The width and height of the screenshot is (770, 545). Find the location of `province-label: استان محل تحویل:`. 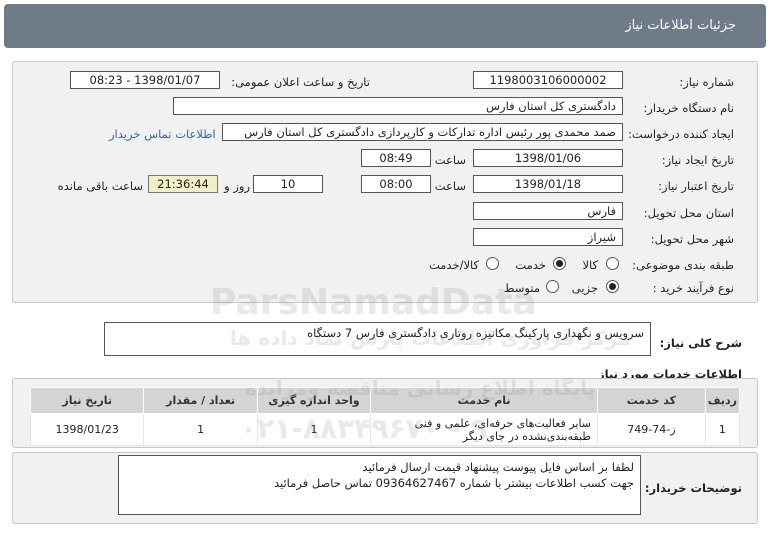

province-label: استان محل تحویل: is located at coordinates (688, 213).